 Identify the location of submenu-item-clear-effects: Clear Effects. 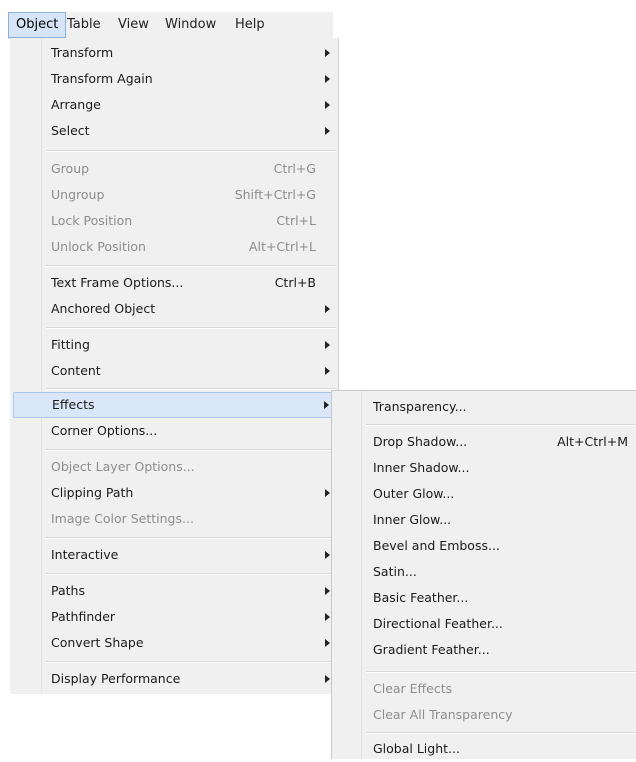
(484, 689).